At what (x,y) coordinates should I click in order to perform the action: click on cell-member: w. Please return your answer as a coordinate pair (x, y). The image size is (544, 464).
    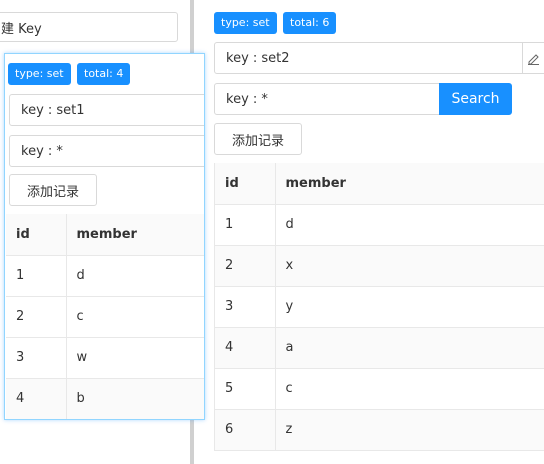
    Looking at the image, I should click on (135, 358).